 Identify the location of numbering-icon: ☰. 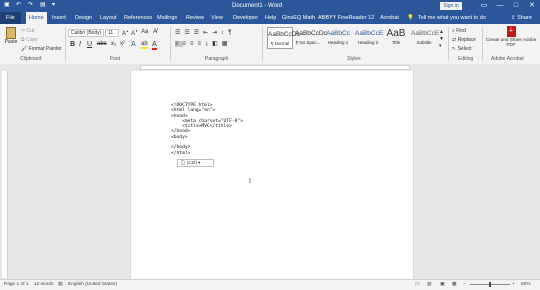
(188, 33).